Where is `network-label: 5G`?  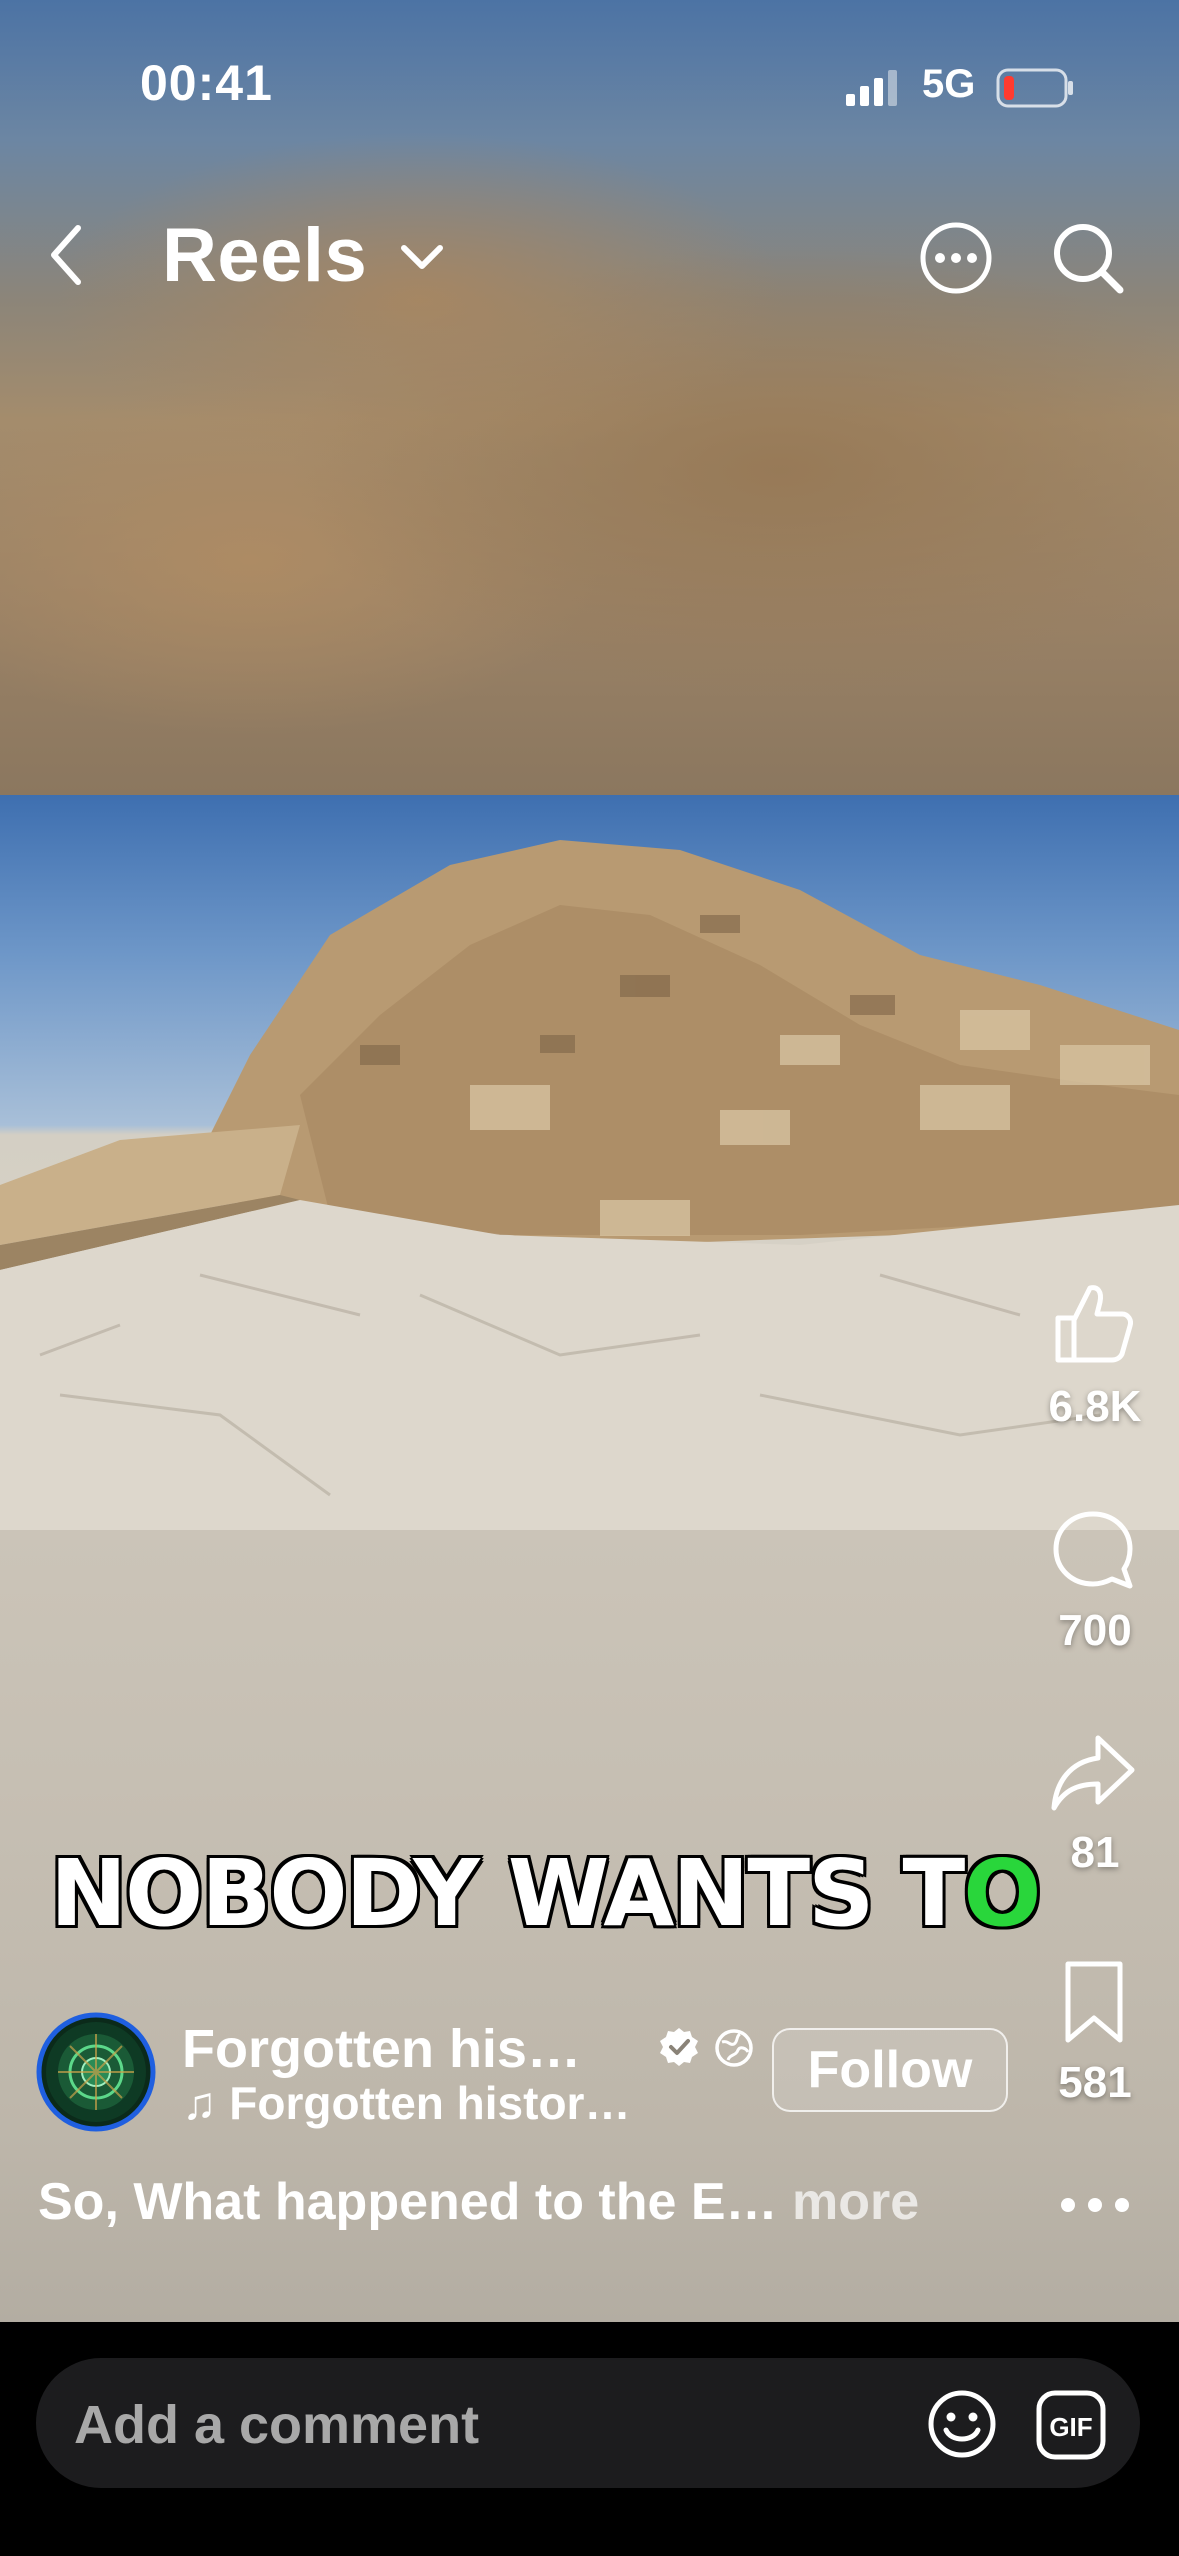
network-label: 5G is located at coordinates (949, 84).